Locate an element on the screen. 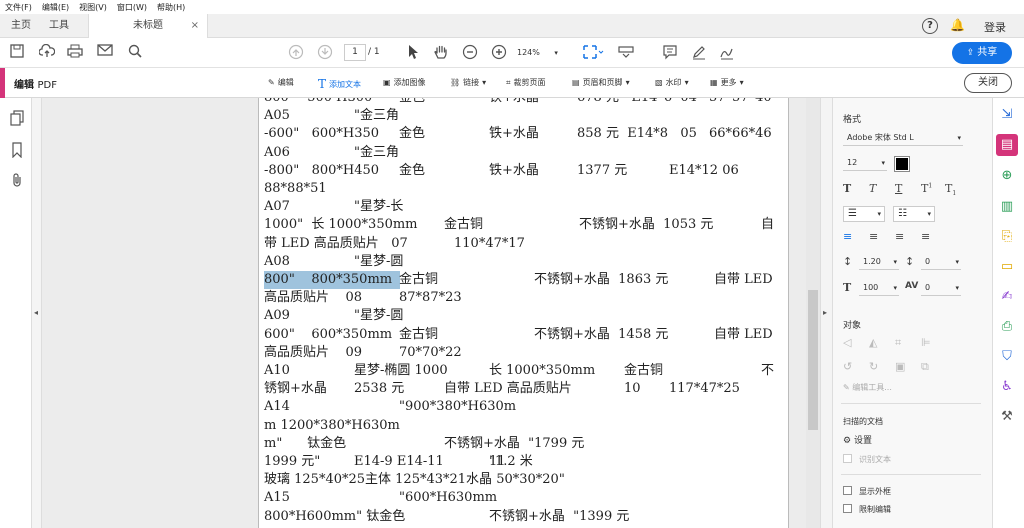 This screenshot has width=1024, height=528. header-footer-button: ▤ 页眉和页脚 ▾ is located at coordinates (601, 82).